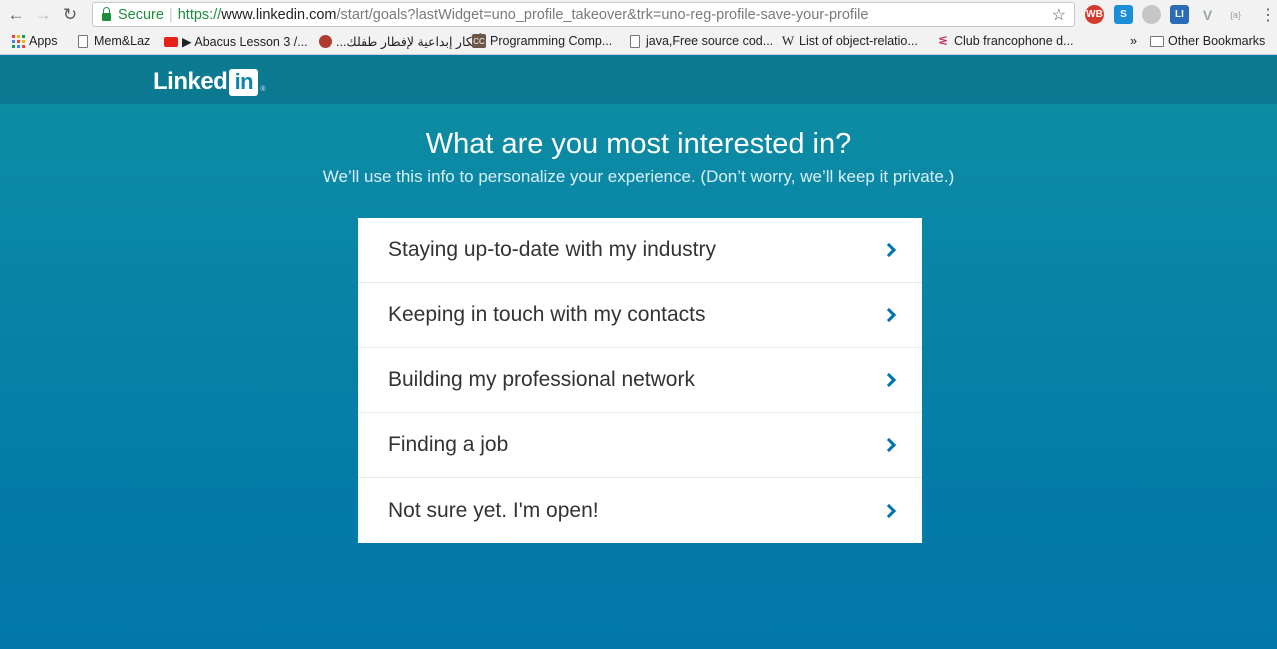 The width and height of the screenshot is (1277, 649). I want to click on linkedin-logo: Linked in ®, so click(209, 82).